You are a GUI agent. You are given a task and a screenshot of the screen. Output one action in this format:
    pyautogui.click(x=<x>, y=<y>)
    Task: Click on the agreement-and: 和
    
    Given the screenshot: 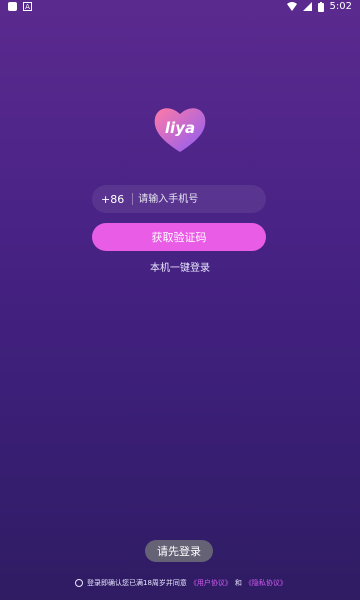 What is the action you would take?
    pyautogui.click(x=238, y=583)
    